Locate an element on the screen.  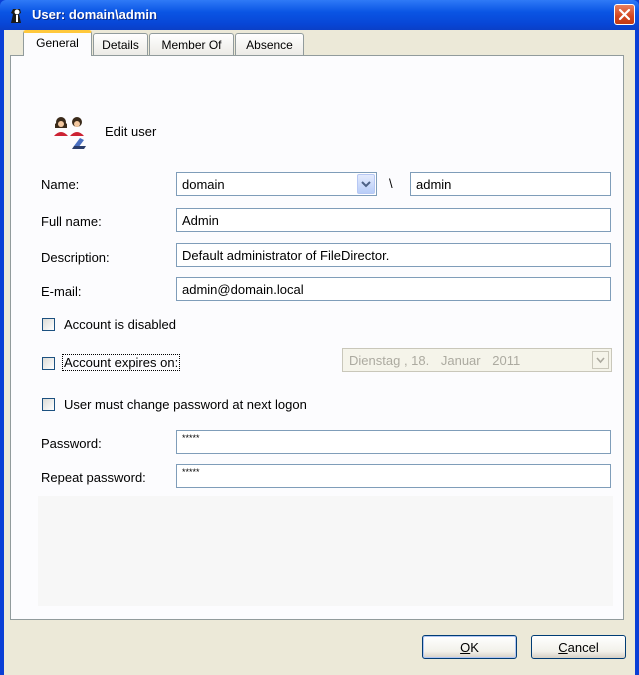
must-change-password-label: User must change password at next logon is located at coordinates (185, 404).